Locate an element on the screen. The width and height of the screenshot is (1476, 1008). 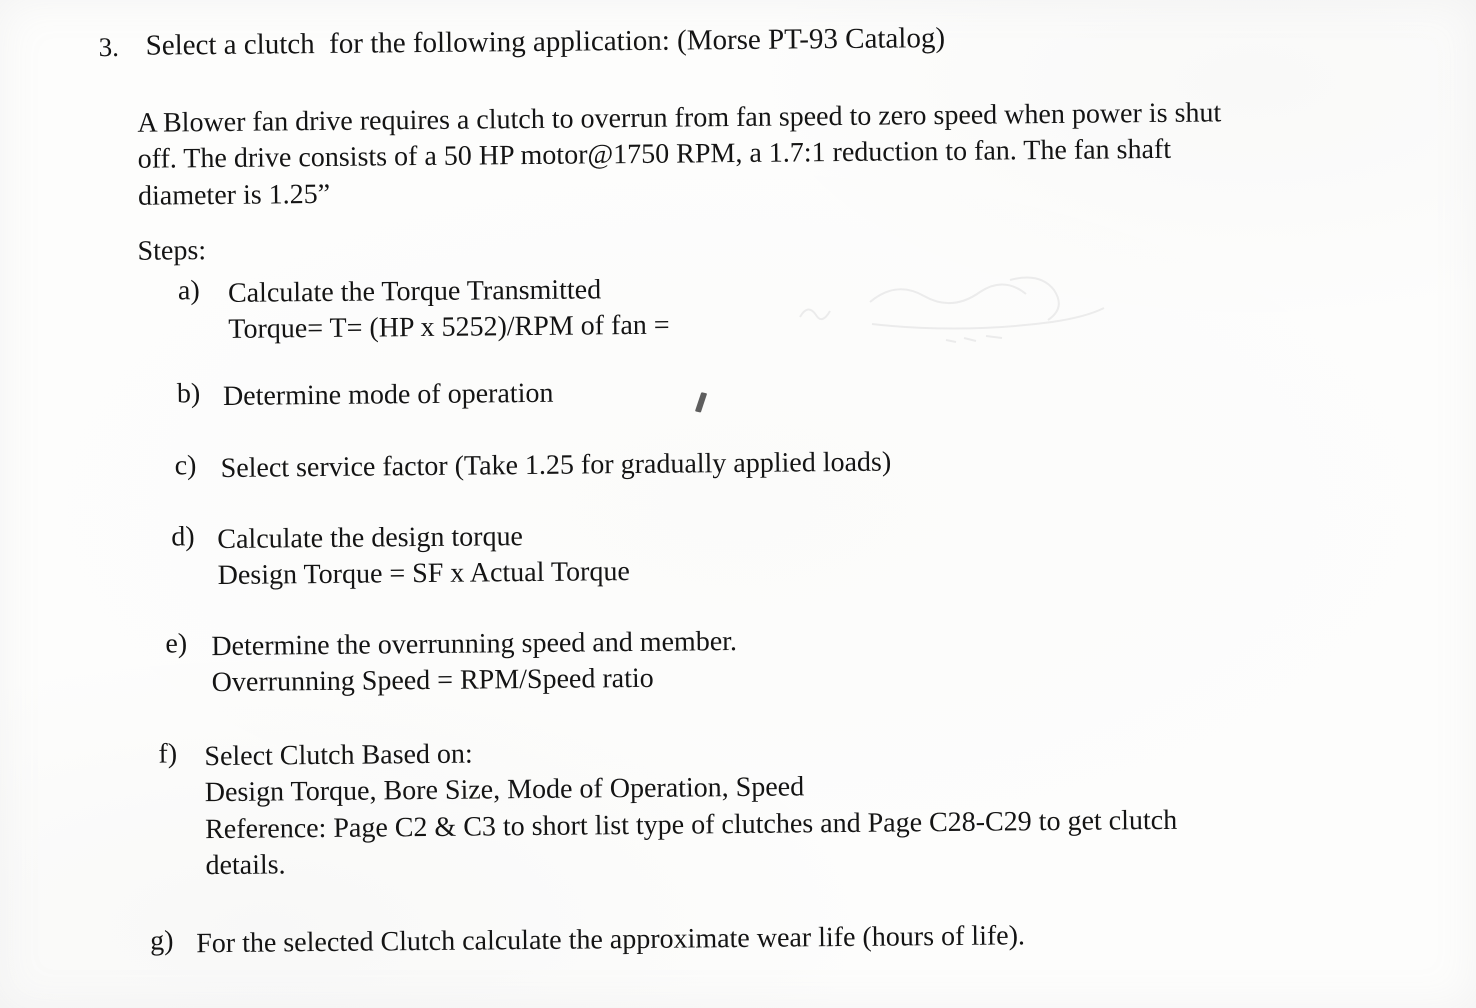
step-marker-c: c) is located at coordinates (185, 466).